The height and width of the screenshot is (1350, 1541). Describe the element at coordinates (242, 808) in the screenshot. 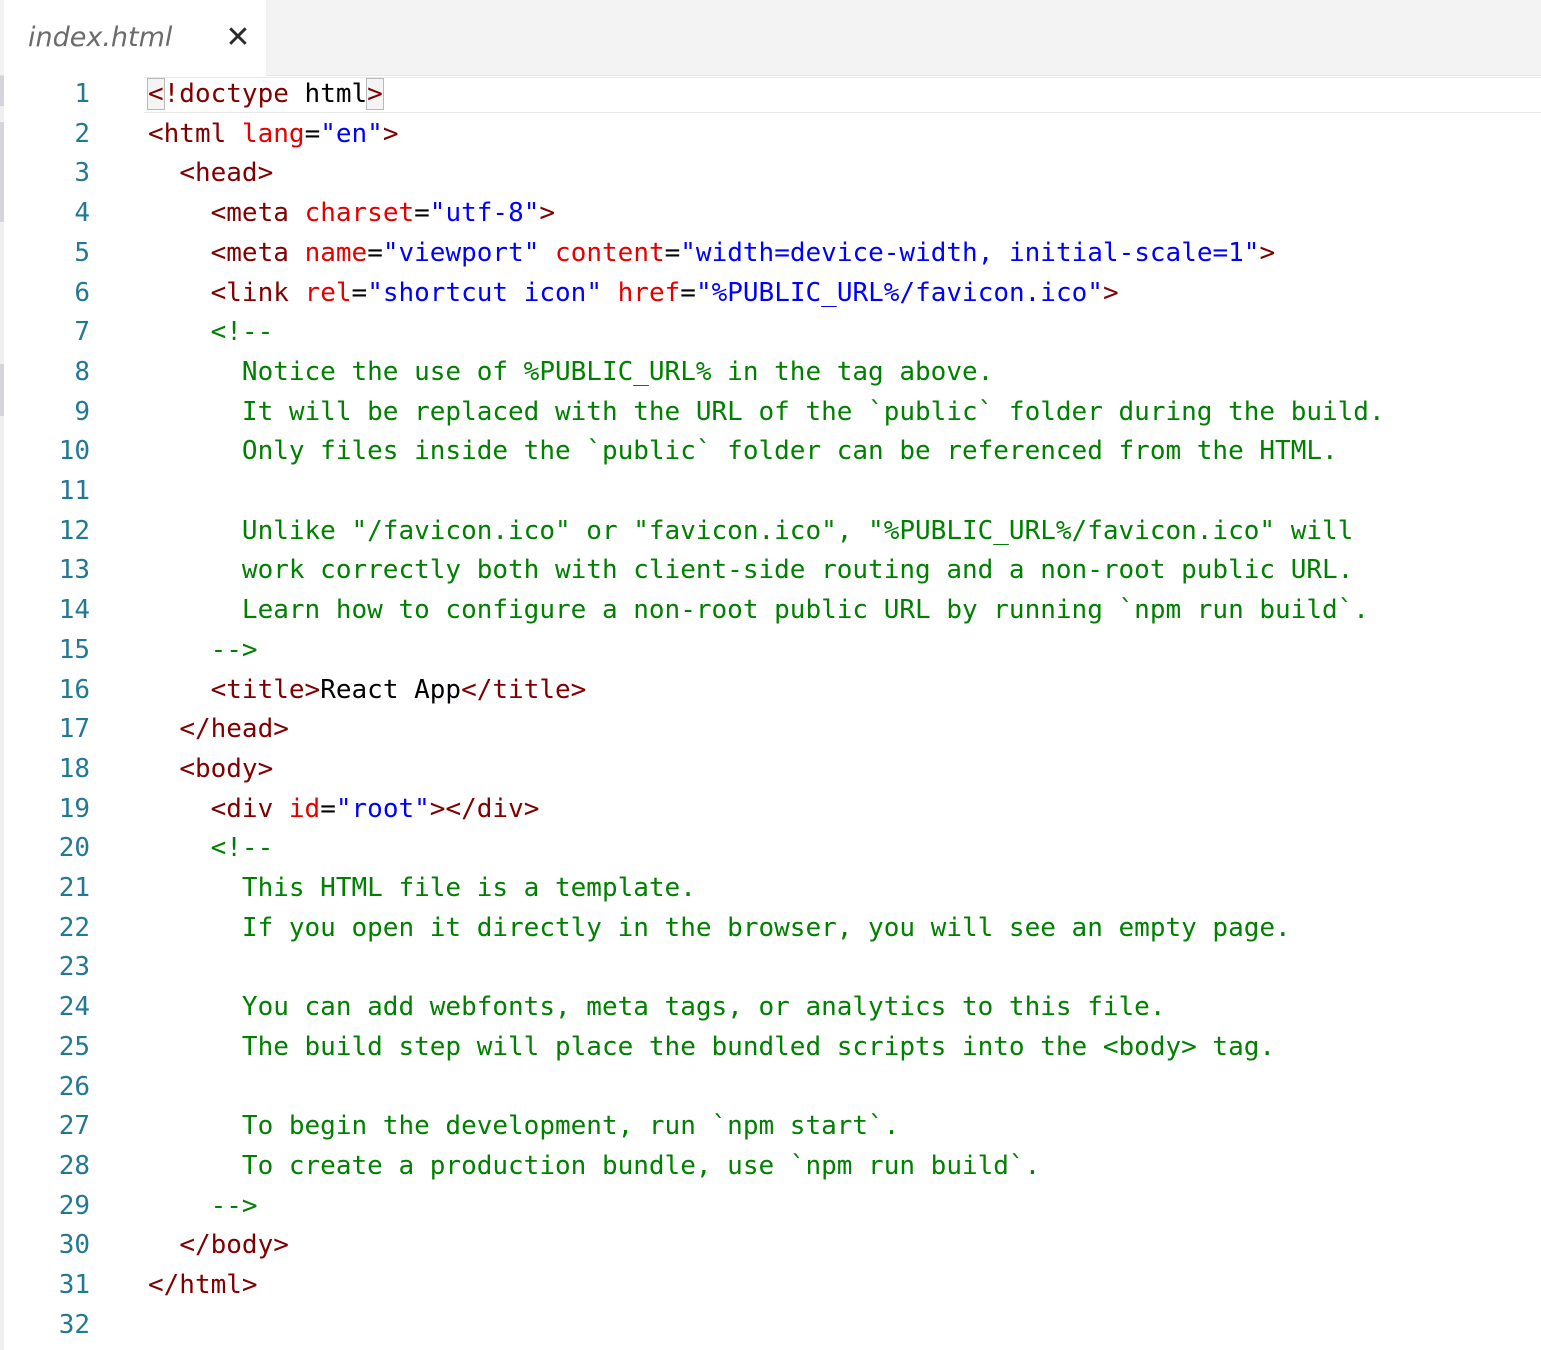

I see `tag-token: <div` at that location.